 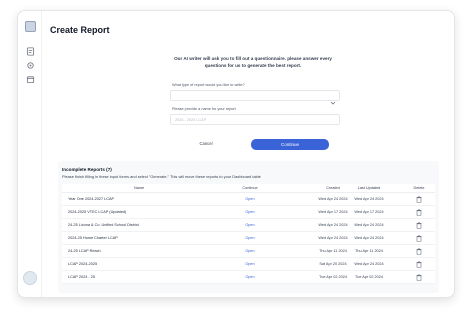 What do you see at coordinates (83, 264) in the screenshot?
I see `report-name: LCAP 2024-2025` at bounding box center [83, 264].